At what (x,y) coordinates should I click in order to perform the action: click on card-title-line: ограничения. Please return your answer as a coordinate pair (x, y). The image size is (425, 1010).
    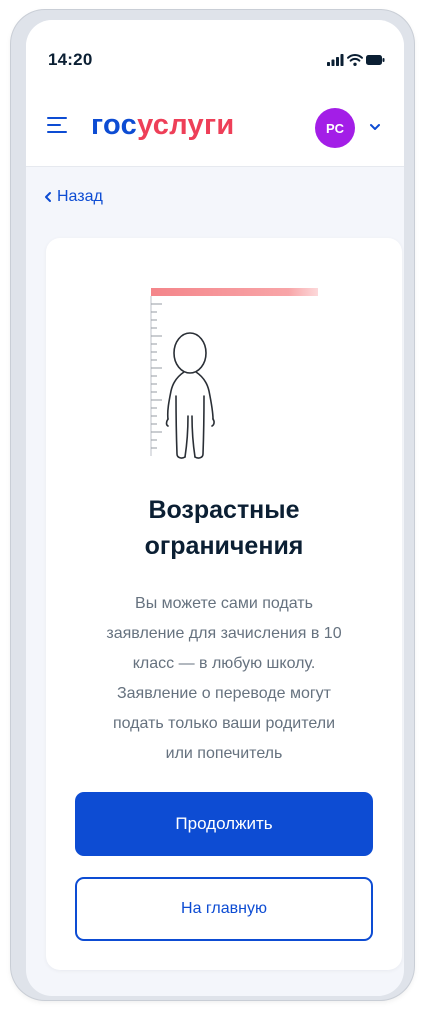
    Looking at the image, I should click on (224, 546).